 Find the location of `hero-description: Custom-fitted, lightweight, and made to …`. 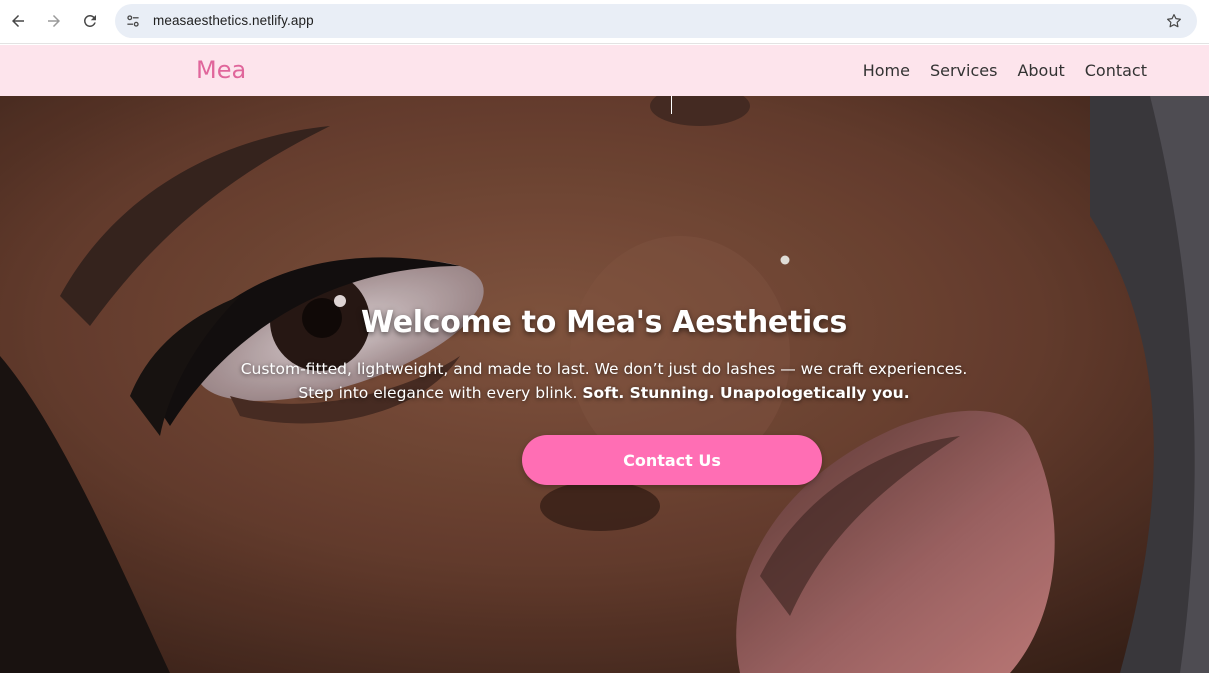

hero-description: Custom-fitted, lightweight, and made to … is located at coordinates (604, 381).